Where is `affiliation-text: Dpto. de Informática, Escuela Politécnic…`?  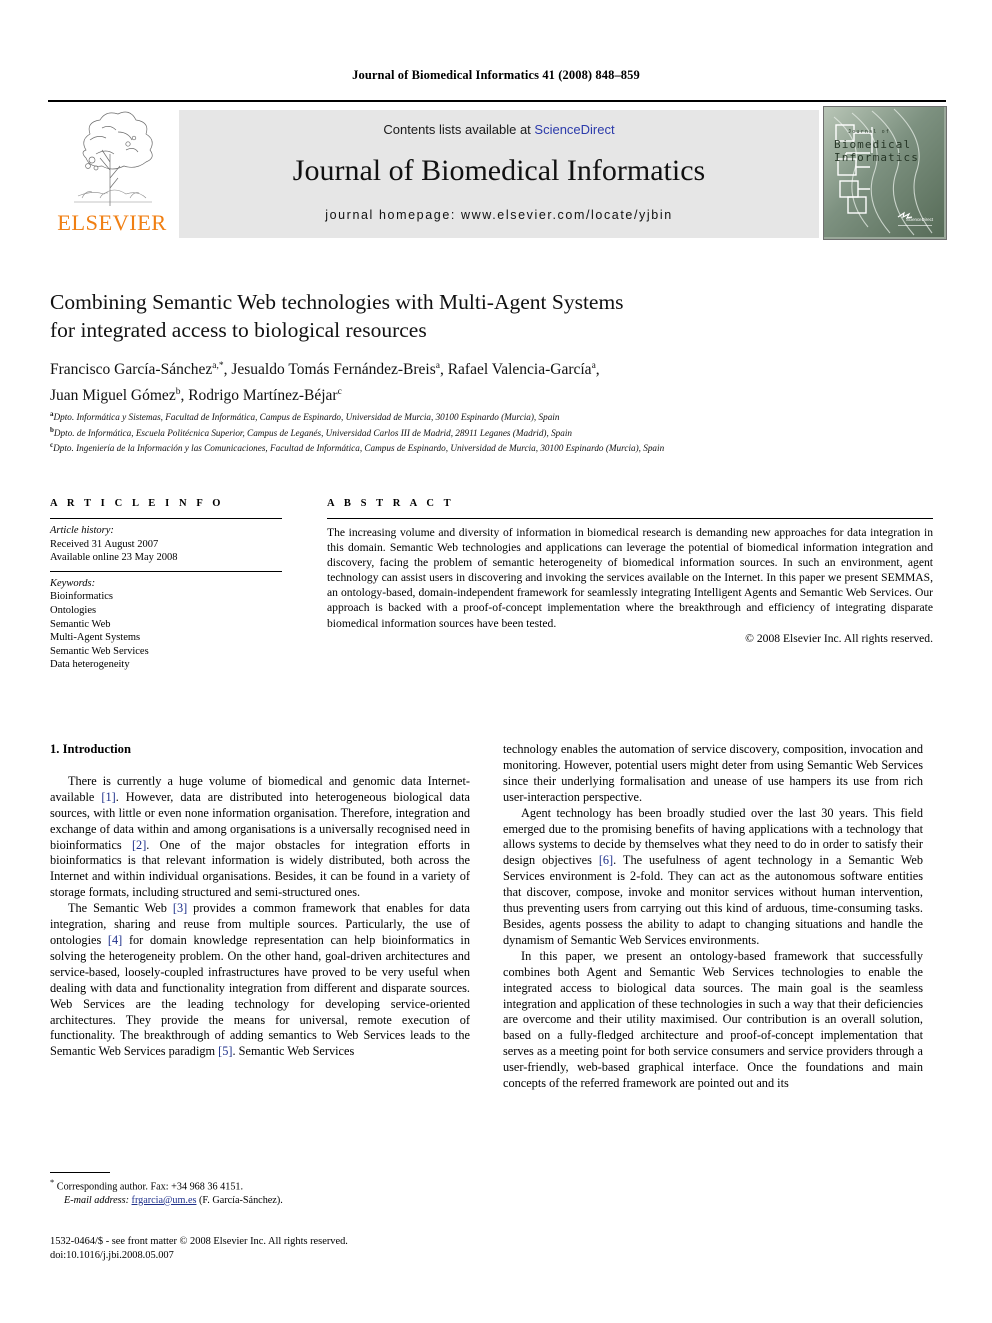
affiliation-text: Dpto. de Informática, Escuela Politécnic… is located at coordinates (313, 432).